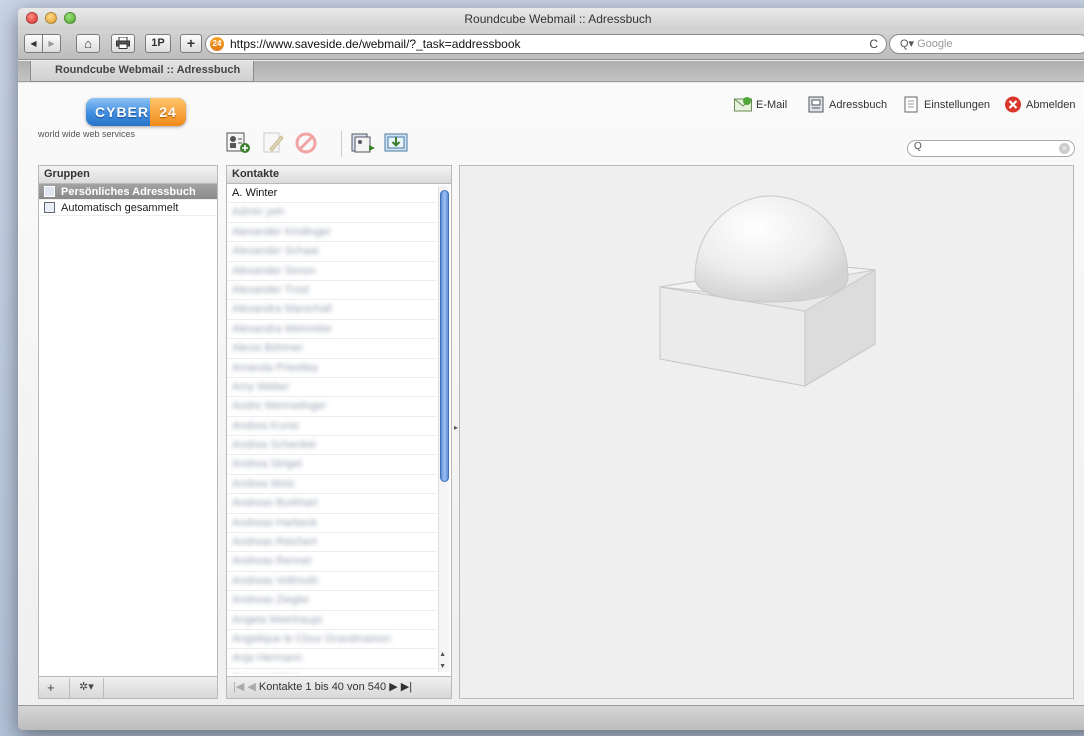  Describe the element at coordinates (858, 105) in the screenshot. I see `nav-adressbuch-label: Adressbuch` at that location.